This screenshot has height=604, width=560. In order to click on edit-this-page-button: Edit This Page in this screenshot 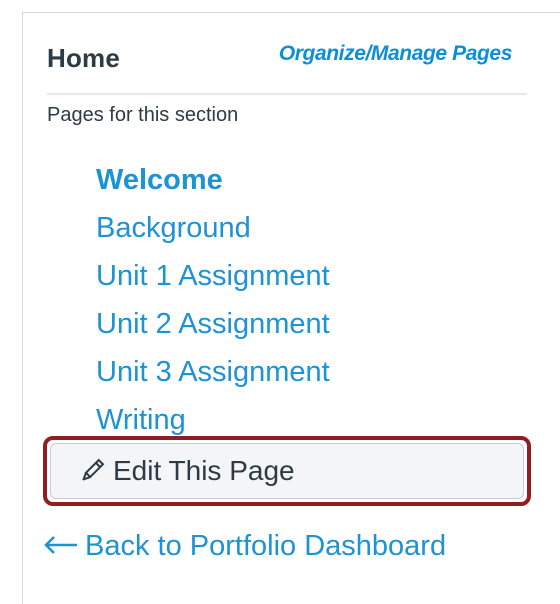, I will do `click(287, 471)`.